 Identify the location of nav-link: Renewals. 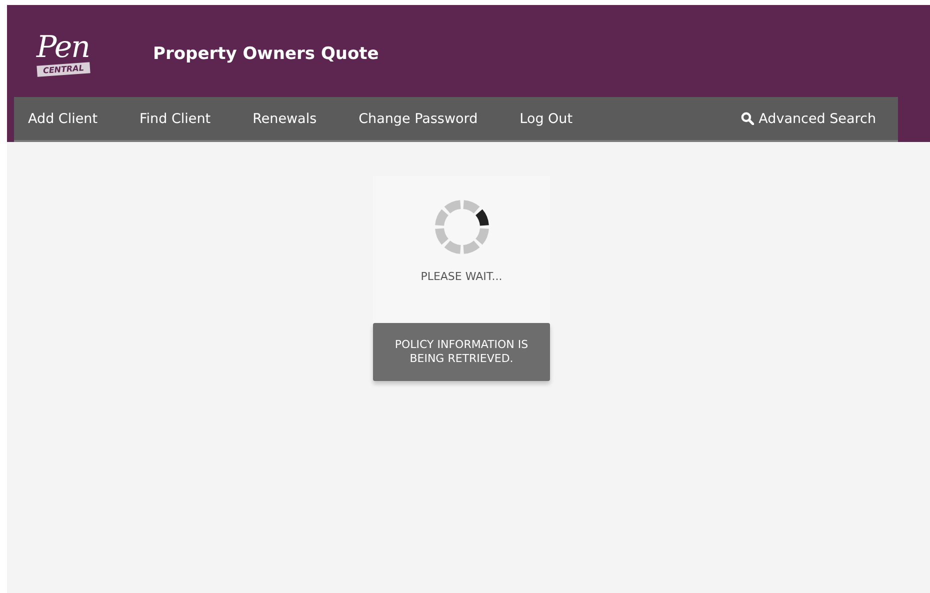
(284, 118).